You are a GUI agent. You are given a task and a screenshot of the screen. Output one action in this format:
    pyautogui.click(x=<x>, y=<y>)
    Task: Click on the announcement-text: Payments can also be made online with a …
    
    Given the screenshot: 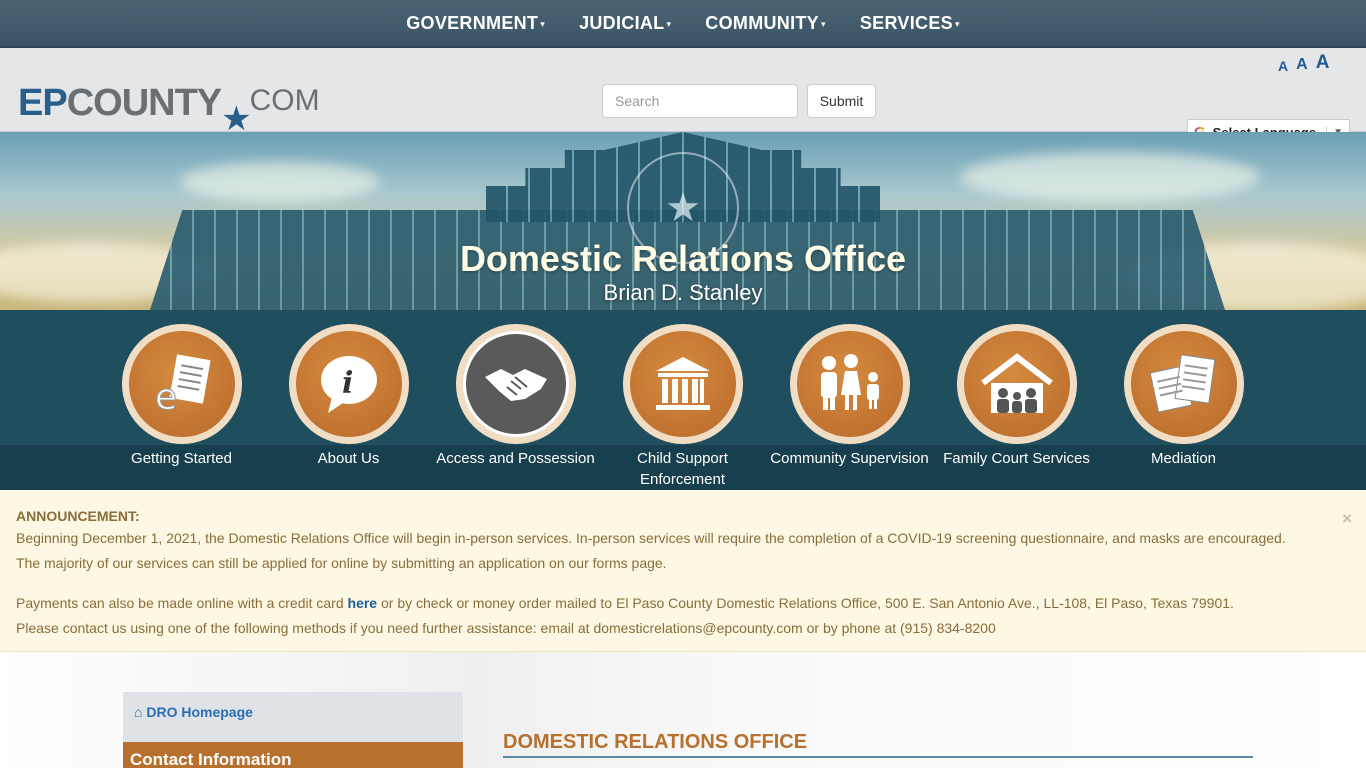 What is the action you would take?
    pyautogui.click(x=182, y=603)
    